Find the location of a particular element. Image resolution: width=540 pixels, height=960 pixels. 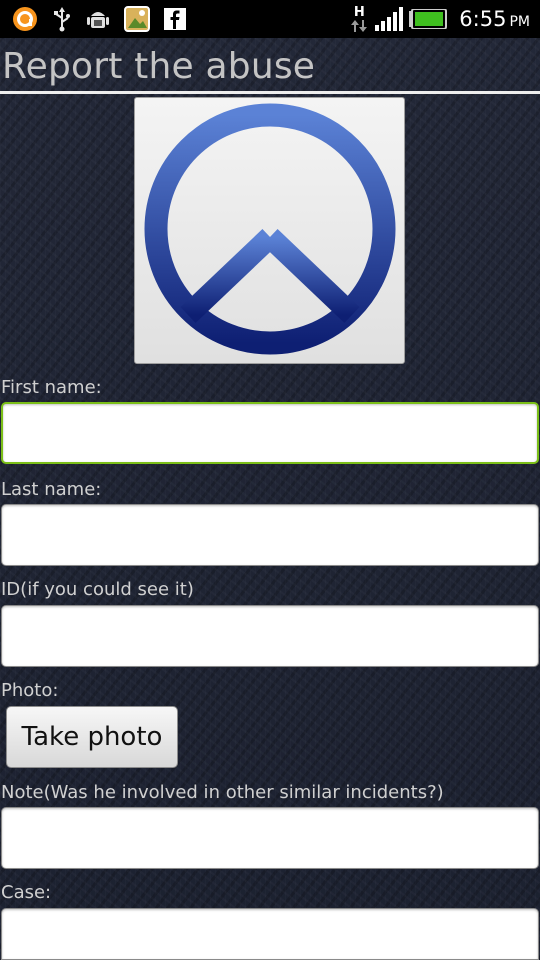

clock-time: 6:55 is located at coordinates (483, 19).